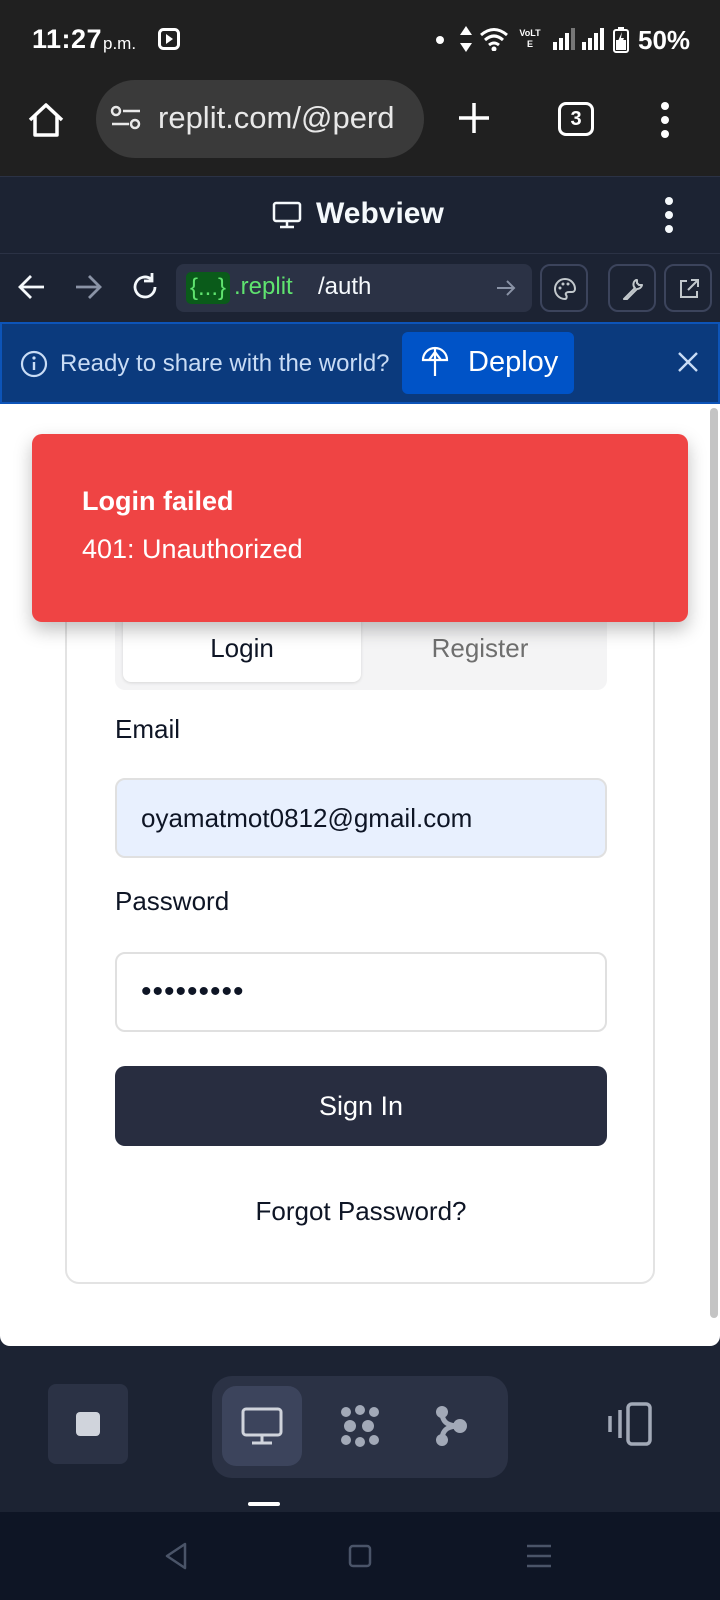 The image size is (720, 1600). What do you see at coordinates (169, 39) in the screenshot?
I see `media-notification-icon` at bounding box center [169, 39].